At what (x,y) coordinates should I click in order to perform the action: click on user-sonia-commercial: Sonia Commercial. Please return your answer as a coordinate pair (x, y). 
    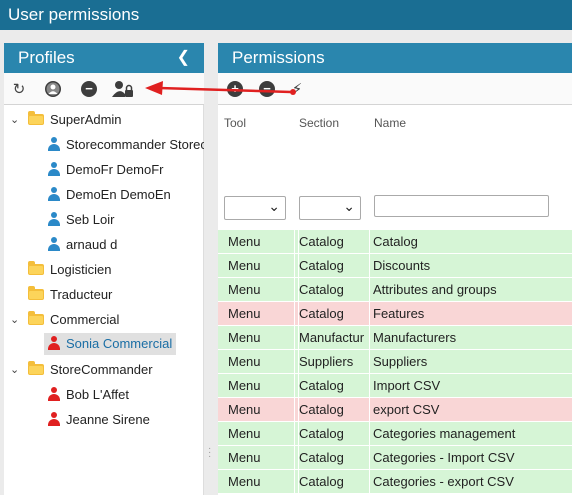
    Looking at the image, I should click on (110, 344).